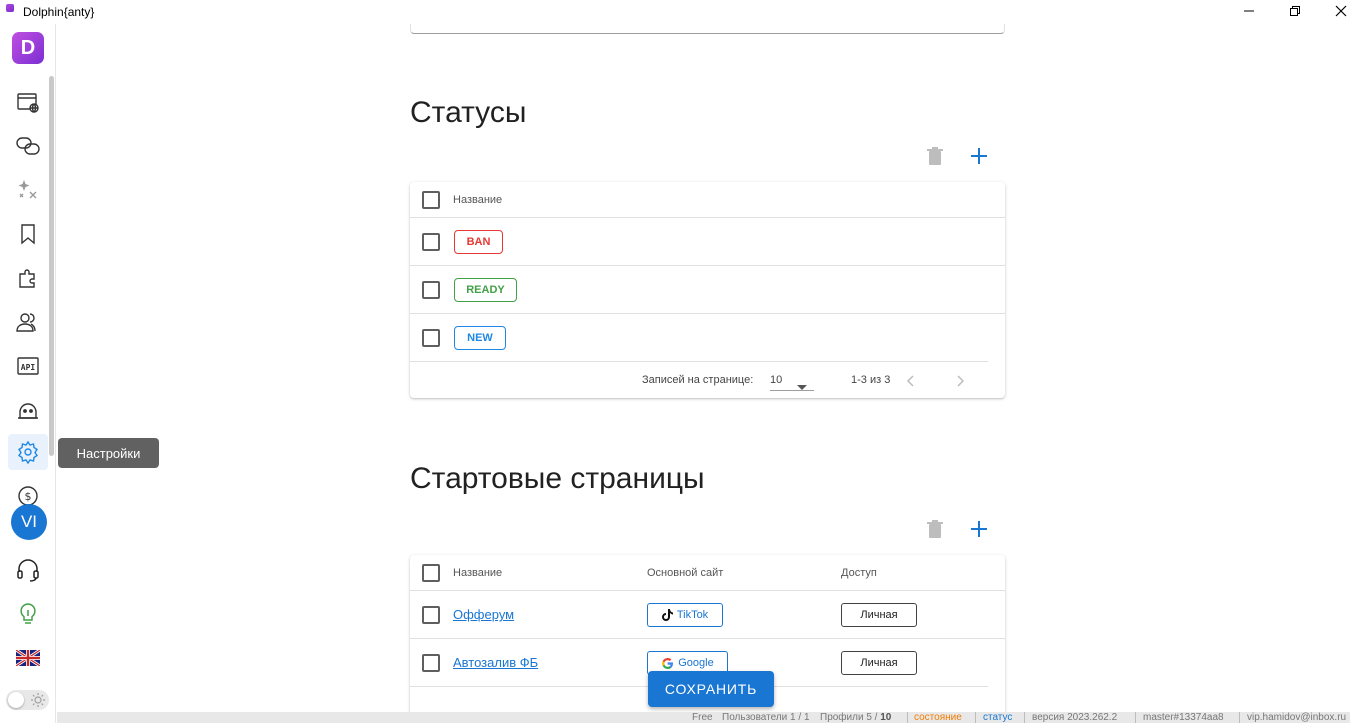 This screenshot has width=1350, height=723. I want to click on profiles-count: Профили 5 / 10, so click(855, 717).